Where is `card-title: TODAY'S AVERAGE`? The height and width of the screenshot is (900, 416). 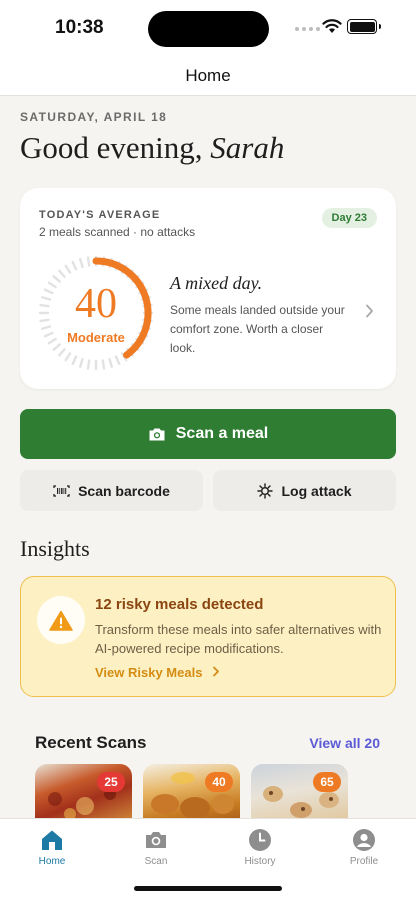 card-title: TODAY'S AVERAGE is located at coordinates (100, 215).